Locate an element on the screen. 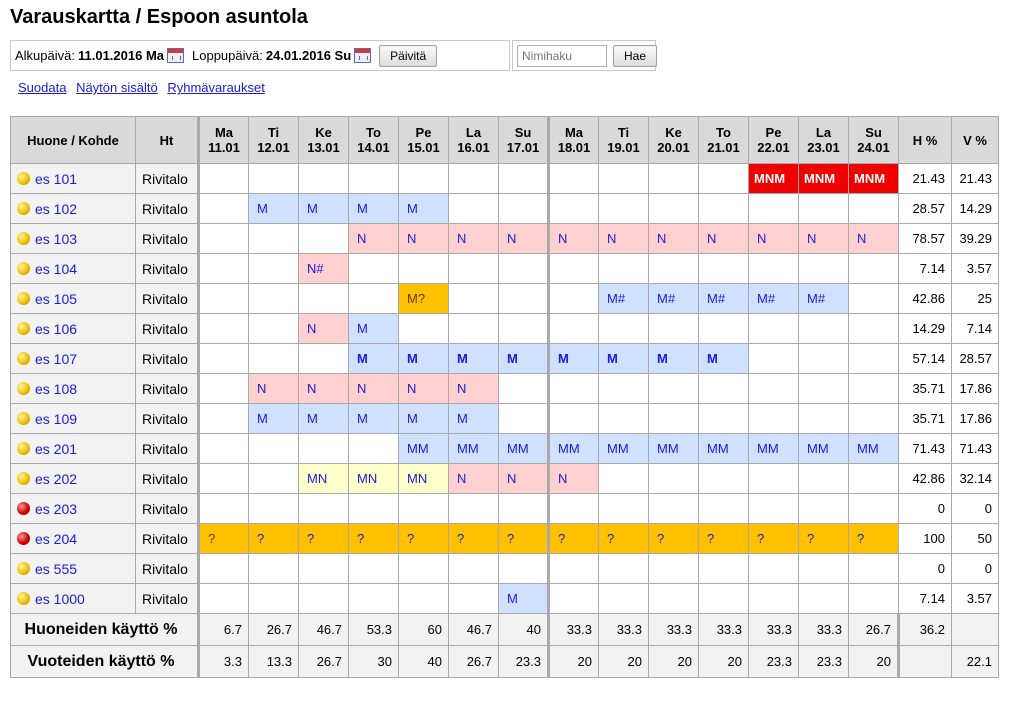 The height and width of the screenshot is (720, 1024). room-cell: es 105 is located at coordinates (73, 298).